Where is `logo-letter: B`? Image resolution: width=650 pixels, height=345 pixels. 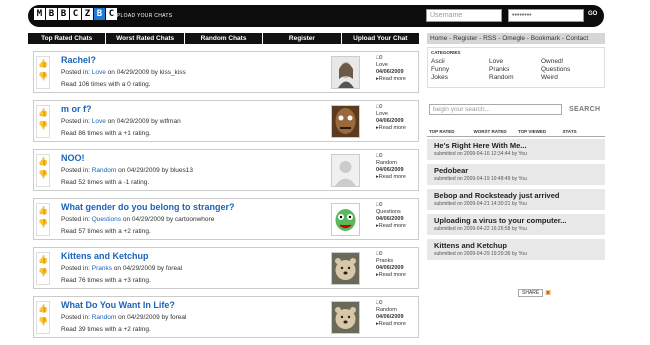 logo-letter: B is located at coordinates (51, 14).